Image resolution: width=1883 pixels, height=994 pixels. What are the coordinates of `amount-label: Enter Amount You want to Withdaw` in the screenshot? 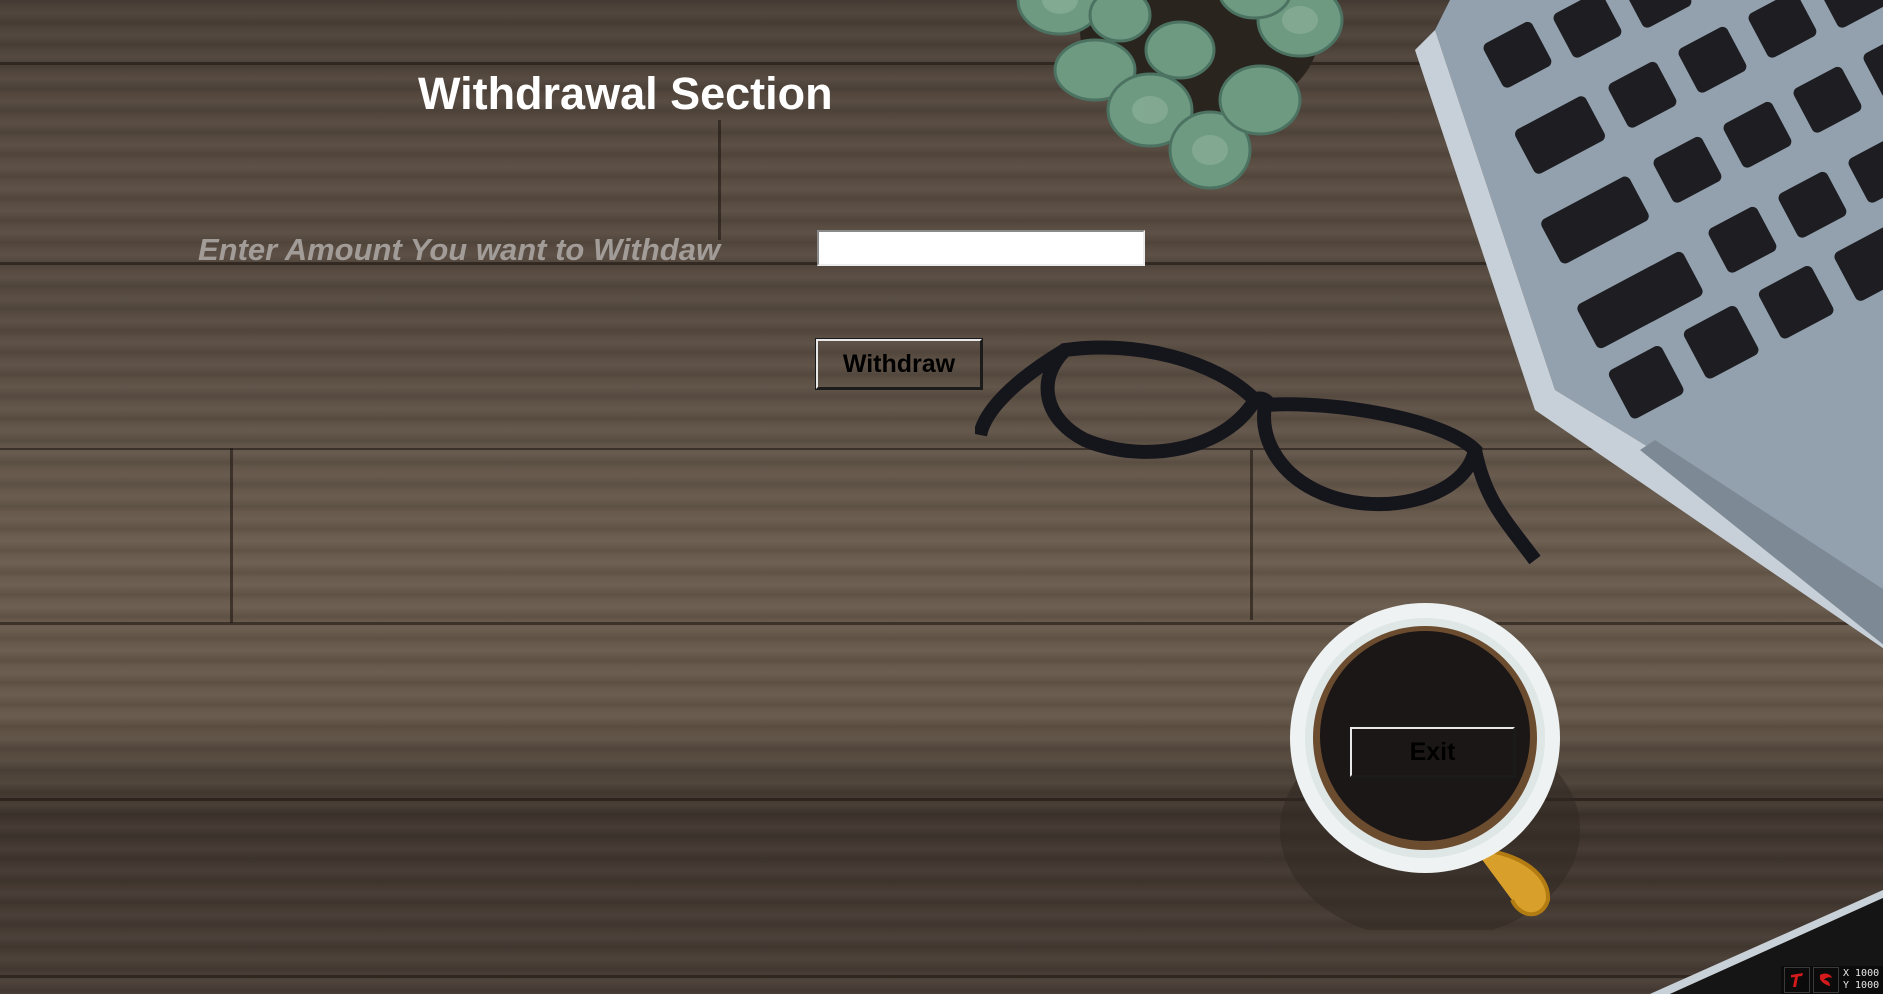 It's located at (459, 249).